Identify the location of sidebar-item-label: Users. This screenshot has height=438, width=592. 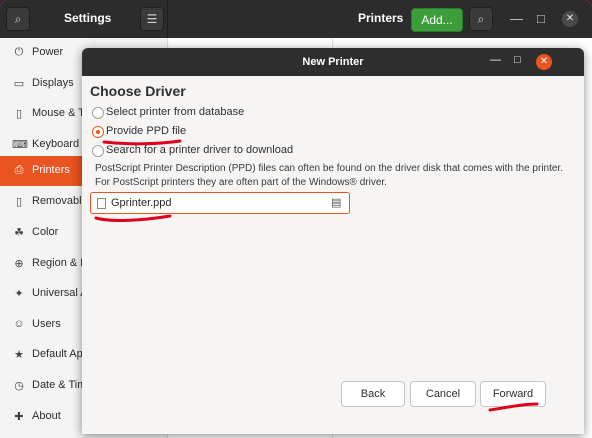
(46, 324).